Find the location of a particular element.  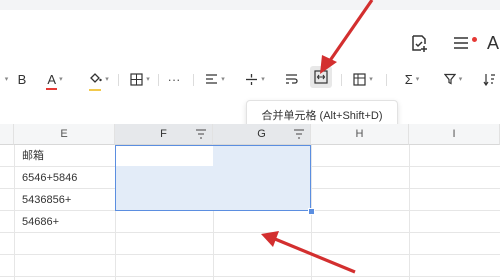

wrap-text-button is located at coordinates (291, 79).